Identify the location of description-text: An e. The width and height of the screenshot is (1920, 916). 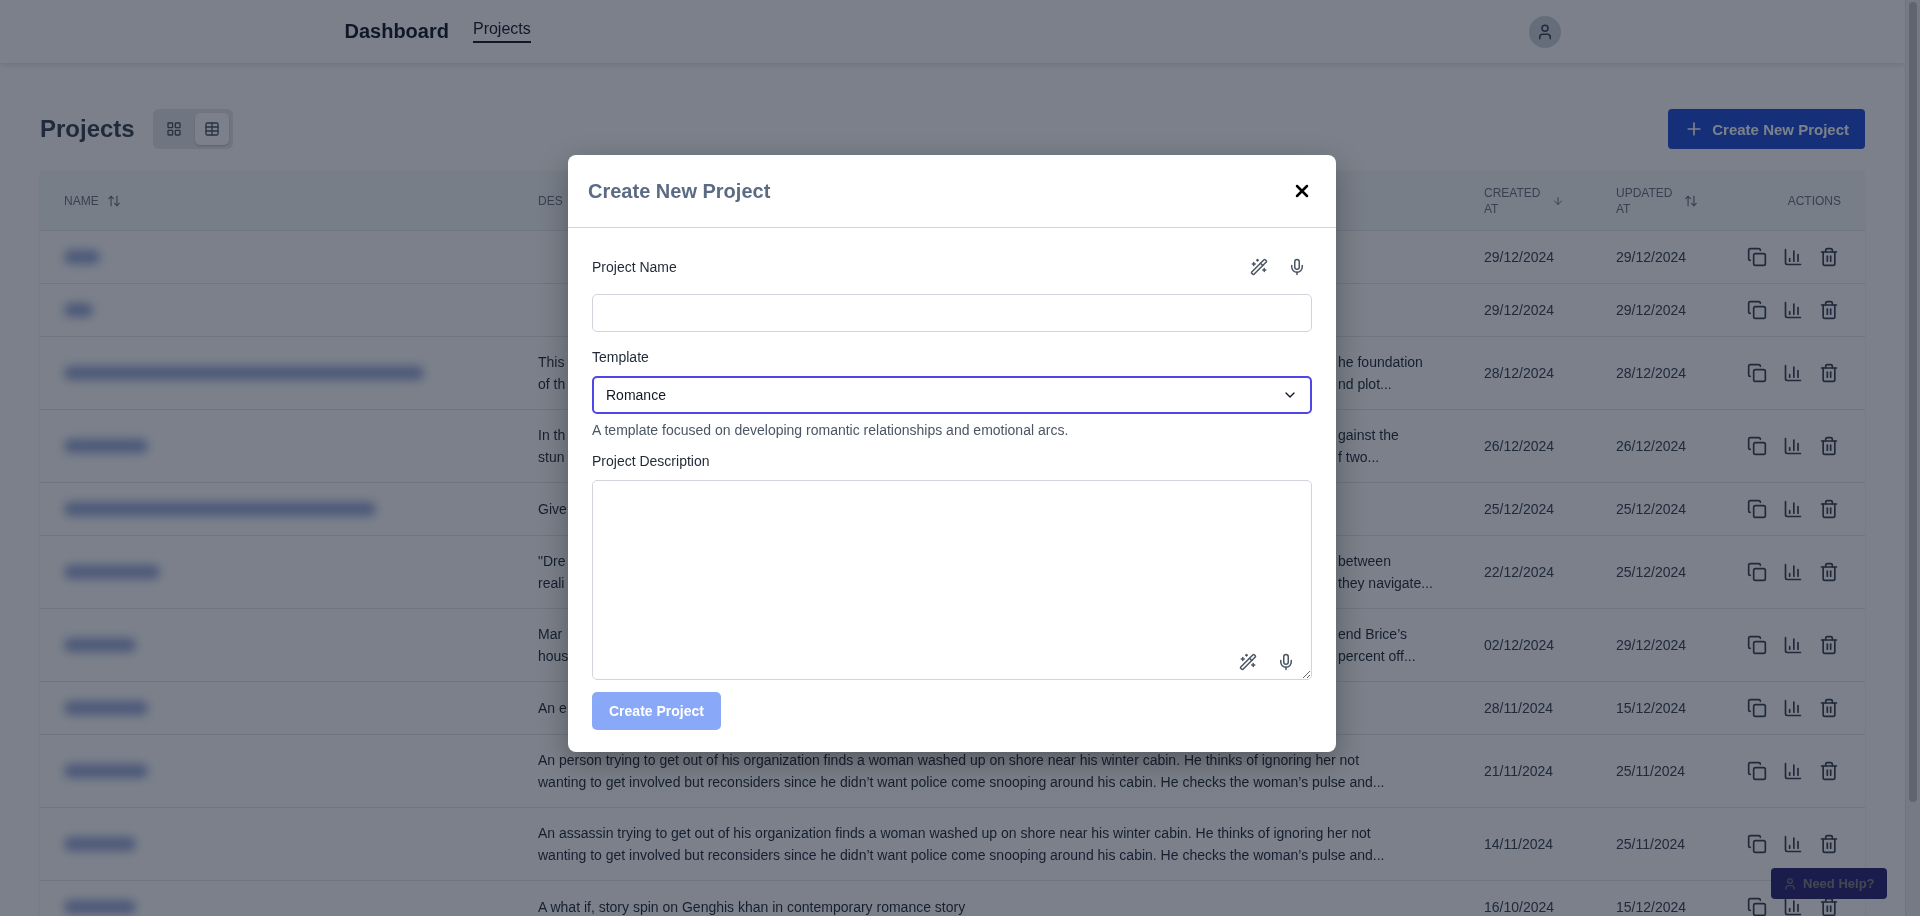
(553, 708).